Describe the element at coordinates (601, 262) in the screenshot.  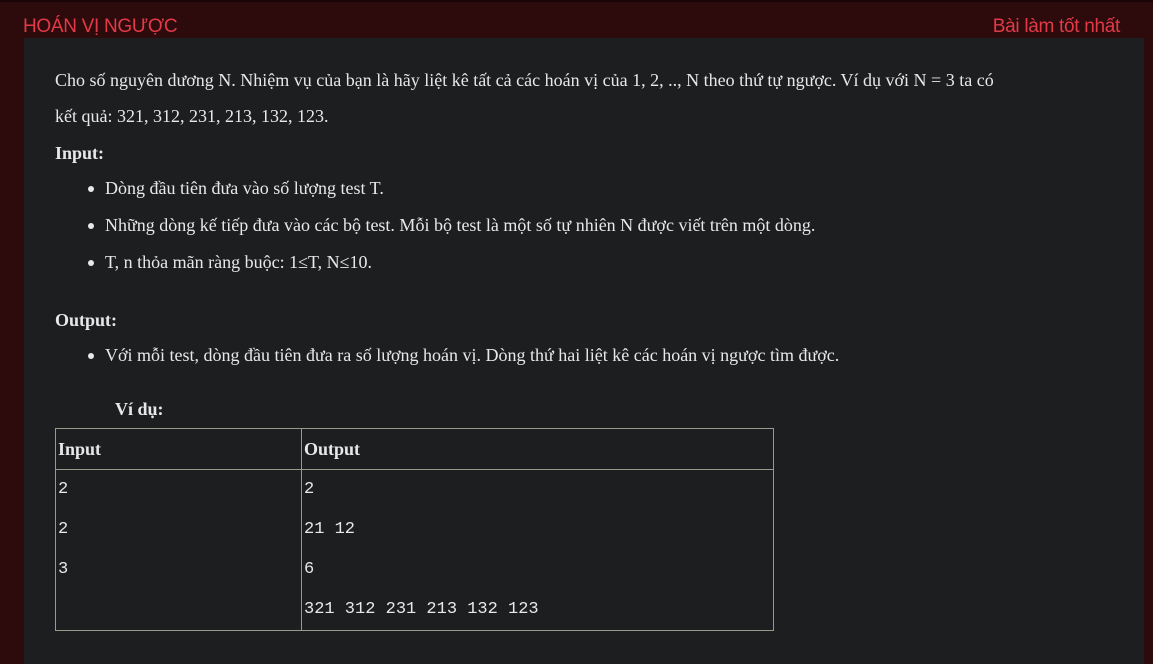
I see `list-item: T, n thỏa mãn ràng buộc: 1≤T, N≤10.` at that location.